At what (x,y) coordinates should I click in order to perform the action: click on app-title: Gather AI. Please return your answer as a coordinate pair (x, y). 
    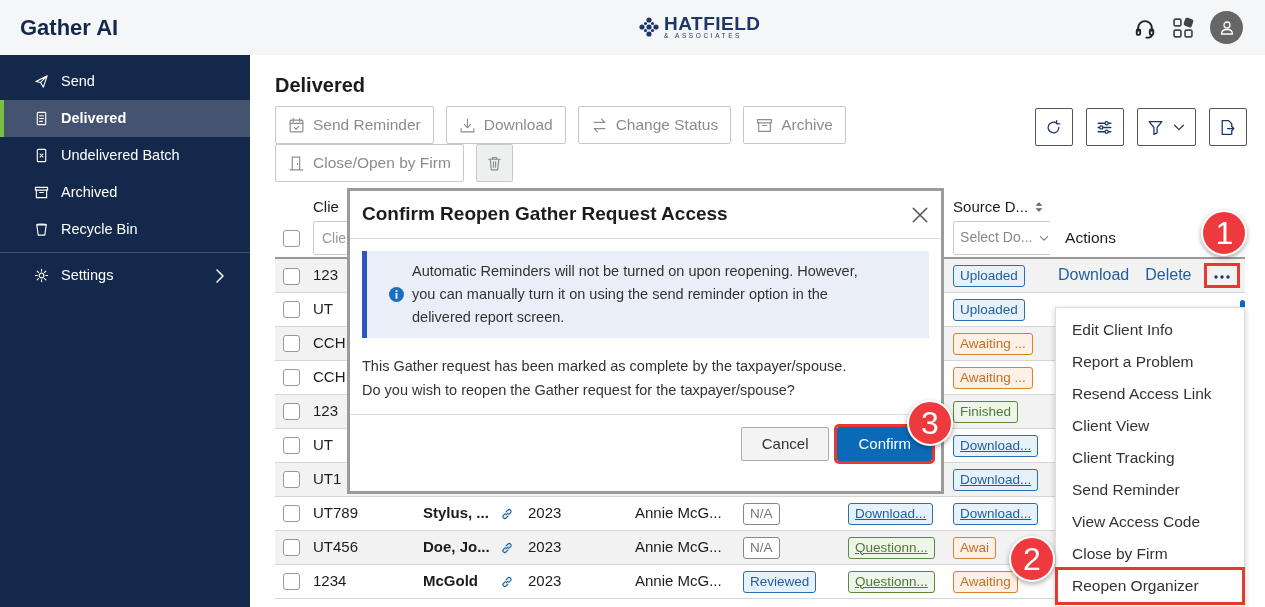
    Looking at the image, I should click on (69, 28).